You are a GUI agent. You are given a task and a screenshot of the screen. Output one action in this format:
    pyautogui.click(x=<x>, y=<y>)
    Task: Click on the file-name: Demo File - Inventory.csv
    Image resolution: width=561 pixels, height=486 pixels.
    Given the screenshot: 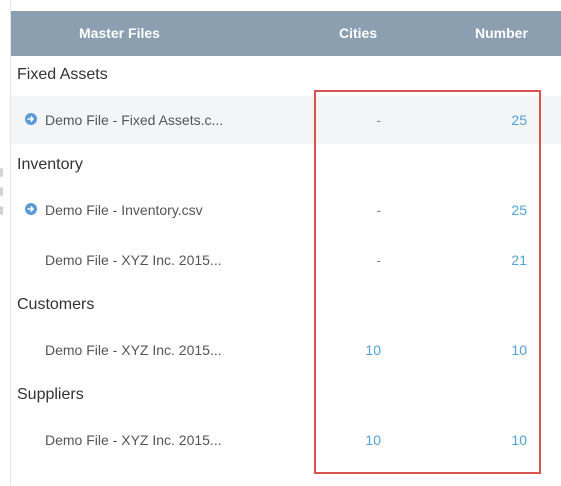 What is the action you would take?
    pyautogui.click(x=124, y=210)
    